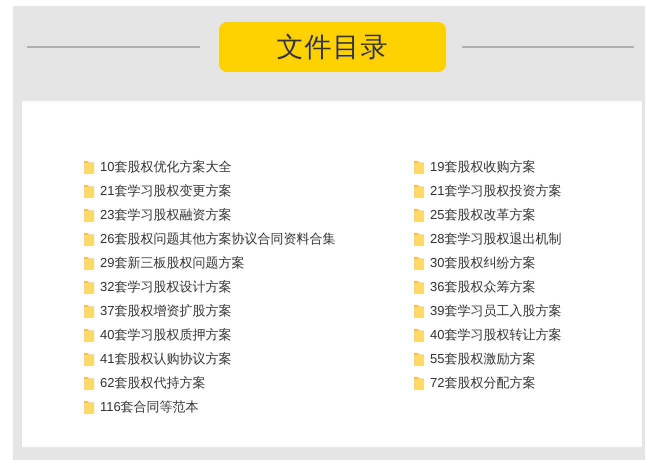  Describe the element at coordinates (149, 407) in the screenshot. I see `folder-name: 116套合同等范本` at that location.